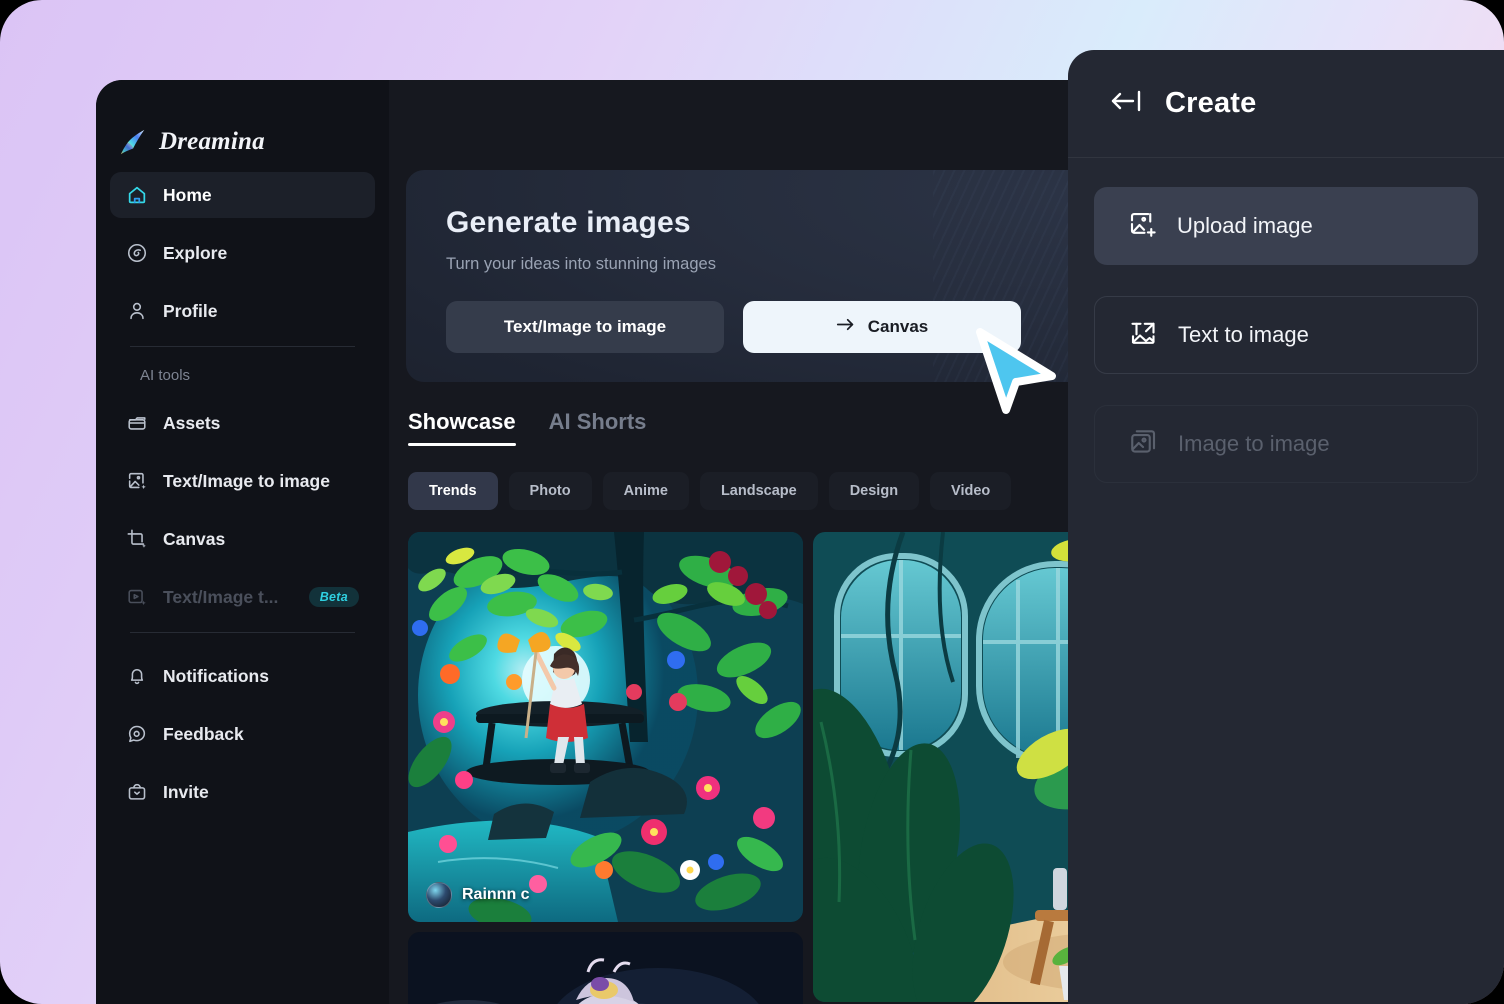  Describe the element at coordinates (246, 480) in the screenshot. I see `sidebar-item-label: Text/Image to image` at that location.